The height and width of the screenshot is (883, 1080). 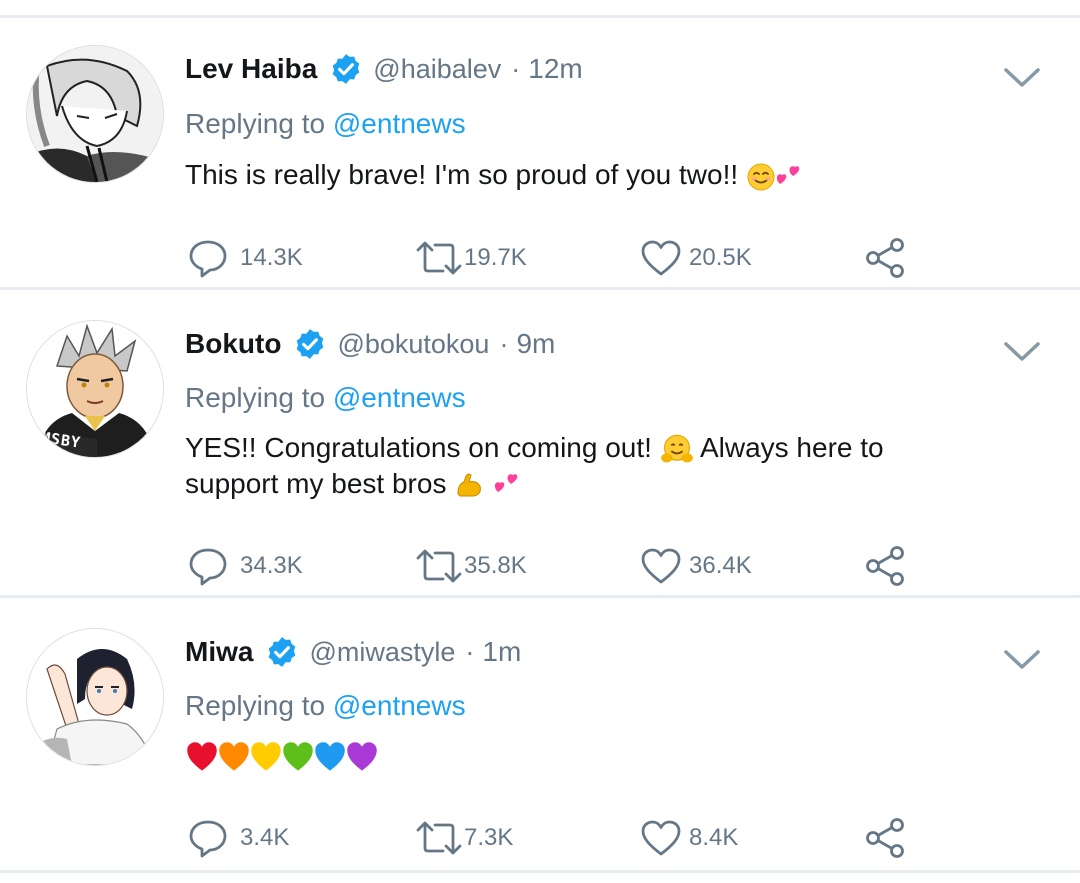 I want to click on like-button: 36.4K, so click(x=696, y=566).